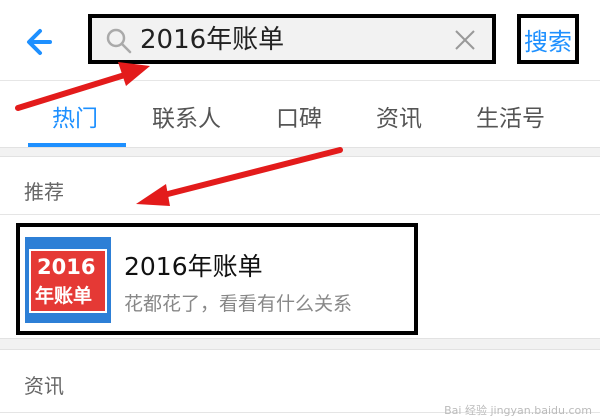 This screenshot has width=600, height=420. What do you see at coordinates (42, 42) in the screenshot?
I see `back-arrow-icon` at bounding box center [42, 42].